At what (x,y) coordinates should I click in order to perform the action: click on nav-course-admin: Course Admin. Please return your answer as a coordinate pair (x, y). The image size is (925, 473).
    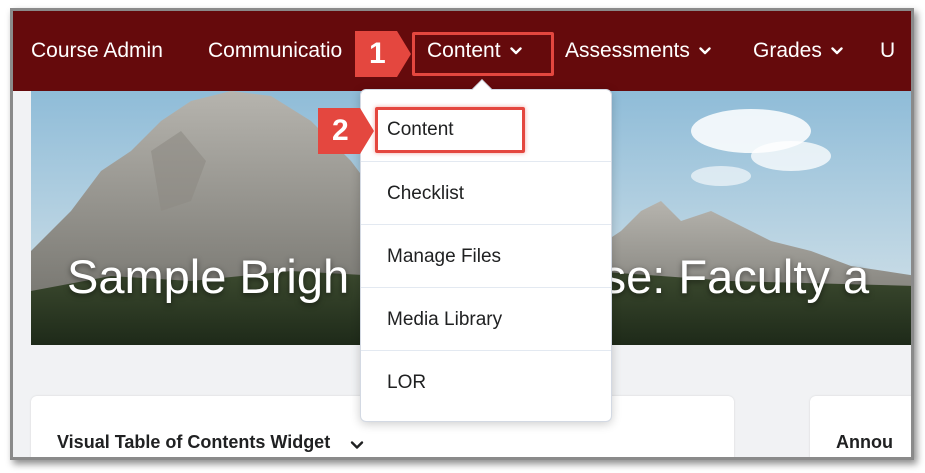
    Looking at the image, I should click on (97, 51).